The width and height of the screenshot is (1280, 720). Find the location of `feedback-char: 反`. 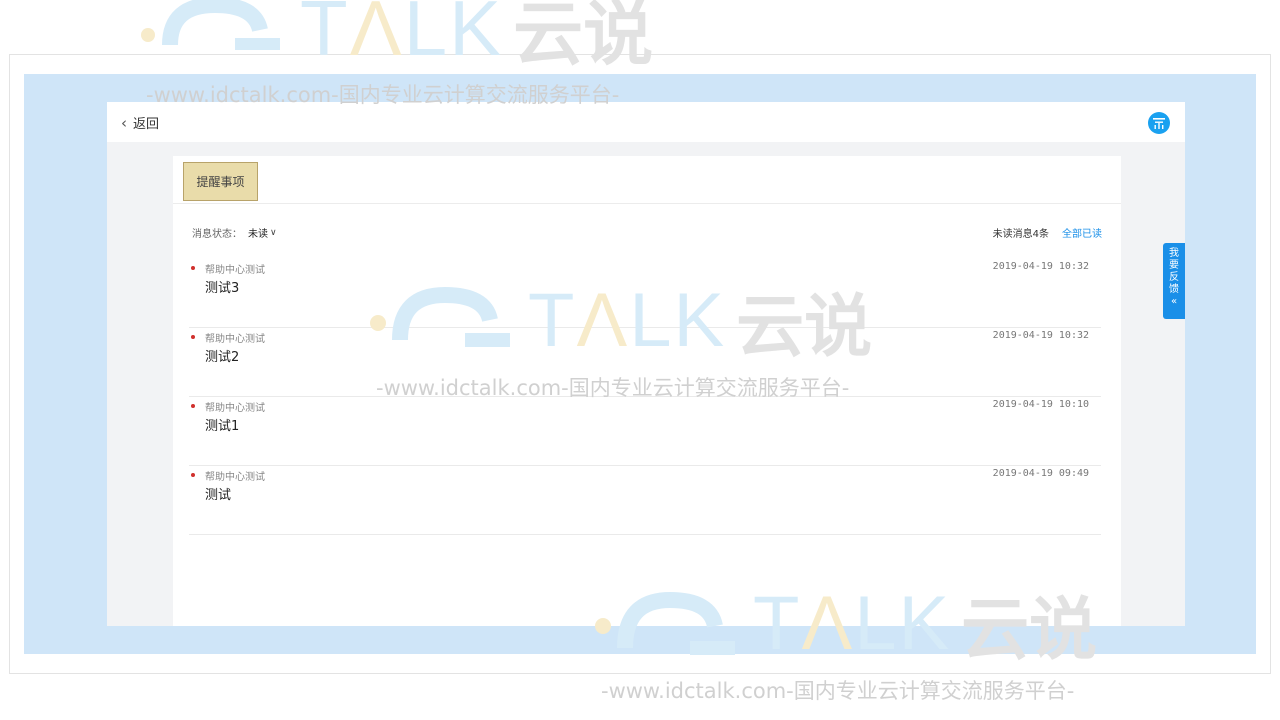

feedback-char: 反 is located at coordinates (1174, 277).